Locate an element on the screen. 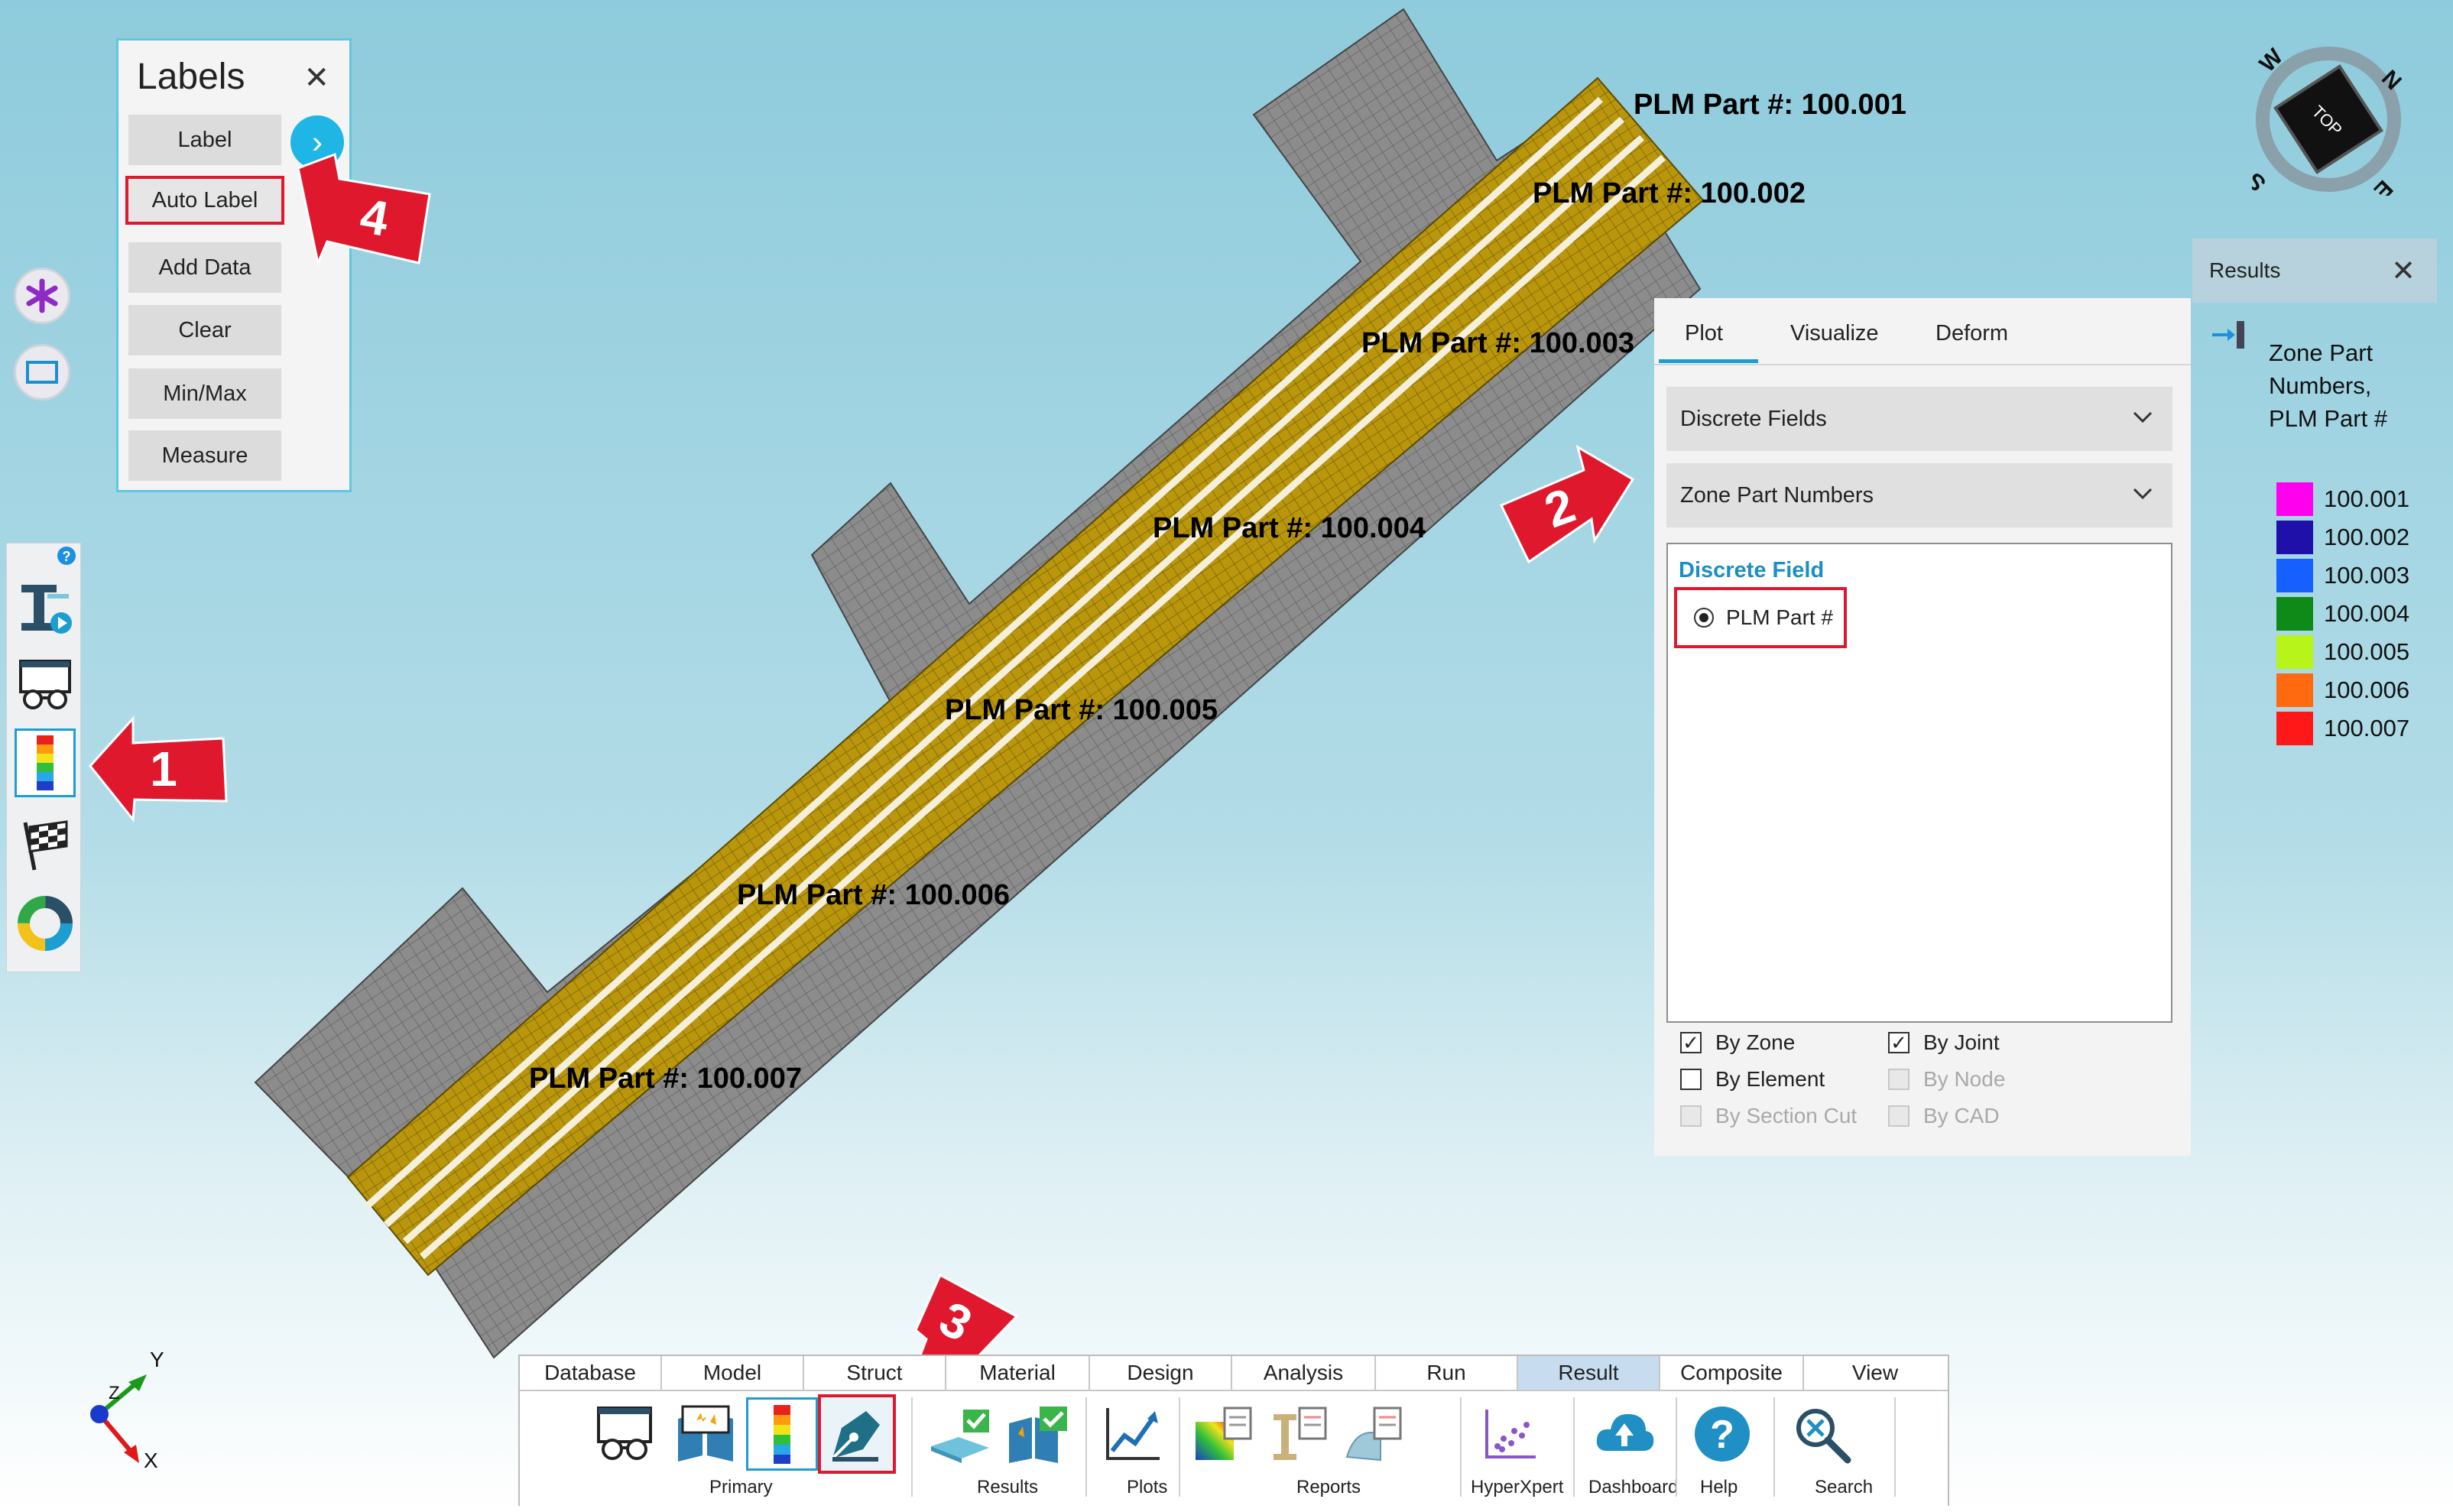 This screenshot has width=2453, height=1512. field-dropdown: Zone Part Numbers is located at coordinates (1919, 495).